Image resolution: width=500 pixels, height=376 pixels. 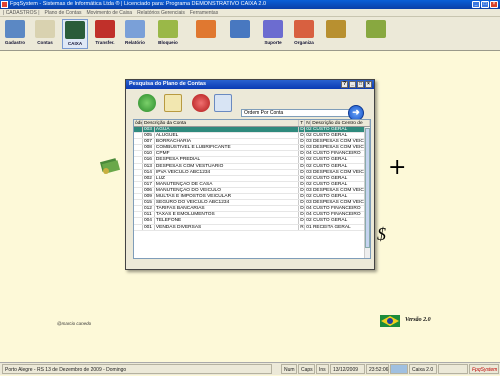 What do you see at coordinates (109, 165) in the screenshot?
I see `money-icon` at bounding box center [109, 165].